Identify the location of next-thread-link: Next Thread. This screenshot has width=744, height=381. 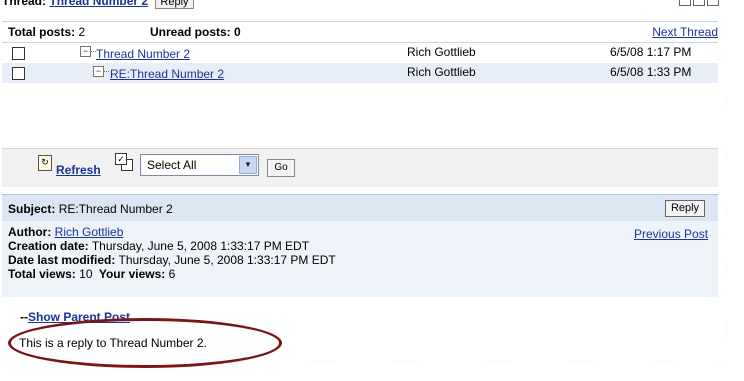
(685, 32).